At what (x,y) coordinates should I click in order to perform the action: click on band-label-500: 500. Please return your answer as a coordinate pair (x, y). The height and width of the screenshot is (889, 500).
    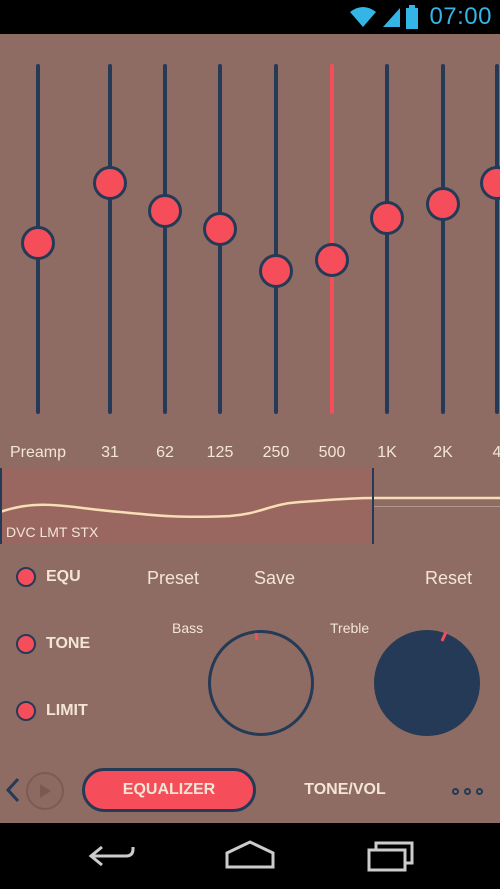
    Looking at the image, I should click on (332, 452).